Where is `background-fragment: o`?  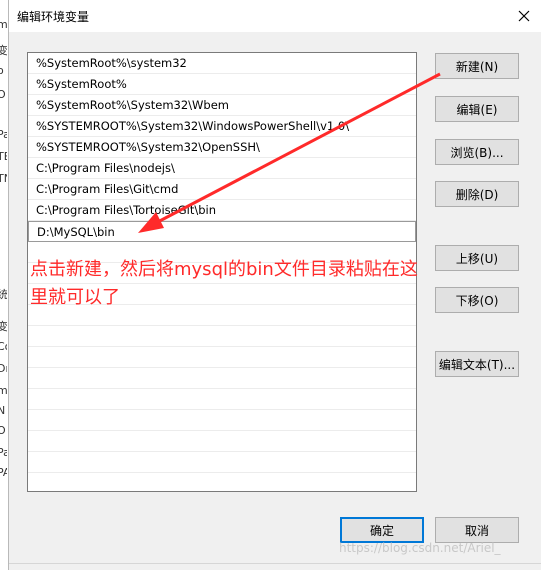 background-fragment: o is located at coordinates (2, 70).